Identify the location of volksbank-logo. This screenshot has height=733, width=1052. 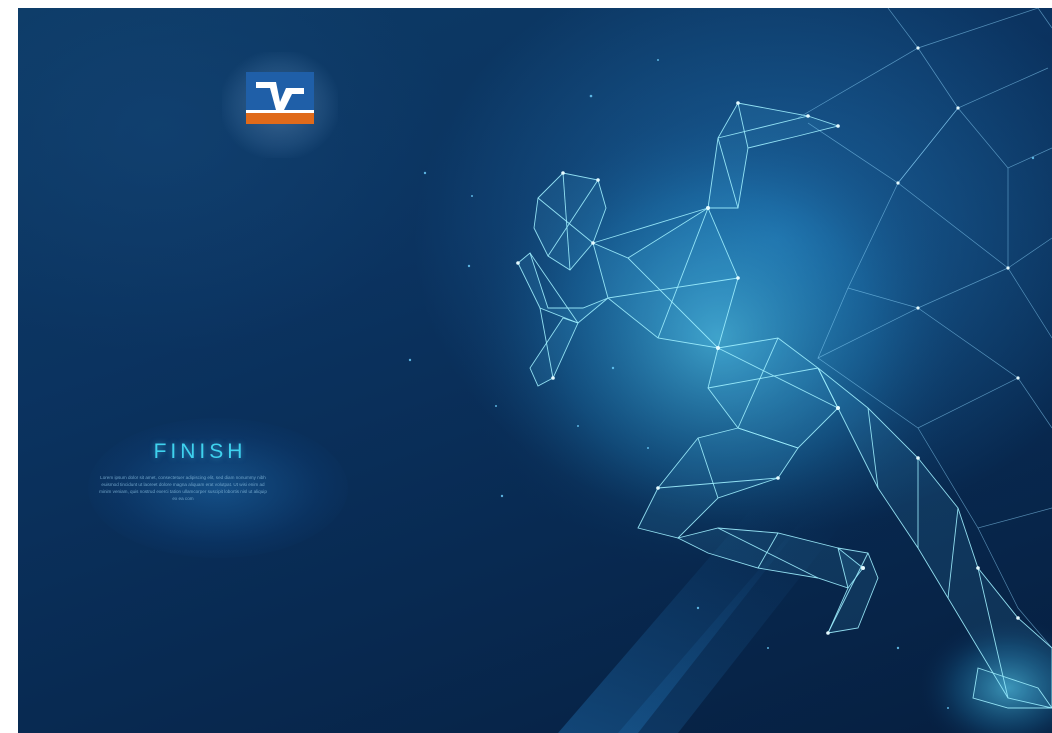
(280, 98).